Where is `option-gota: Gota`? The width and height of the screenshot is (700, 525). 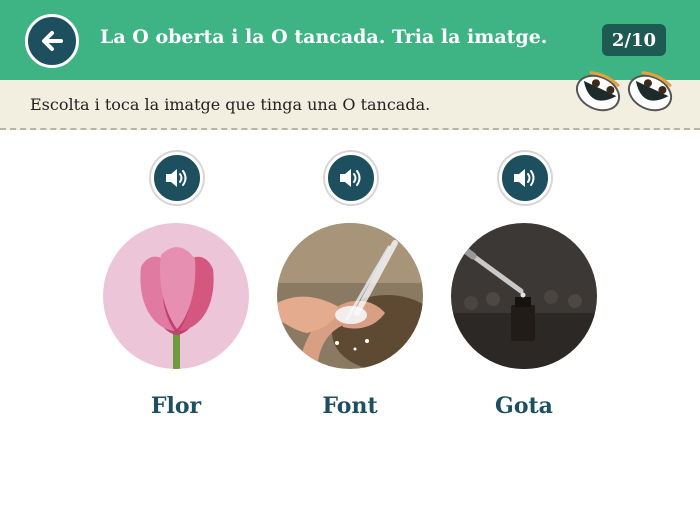 option-gota: Gota is located at coordinates (524, 290).